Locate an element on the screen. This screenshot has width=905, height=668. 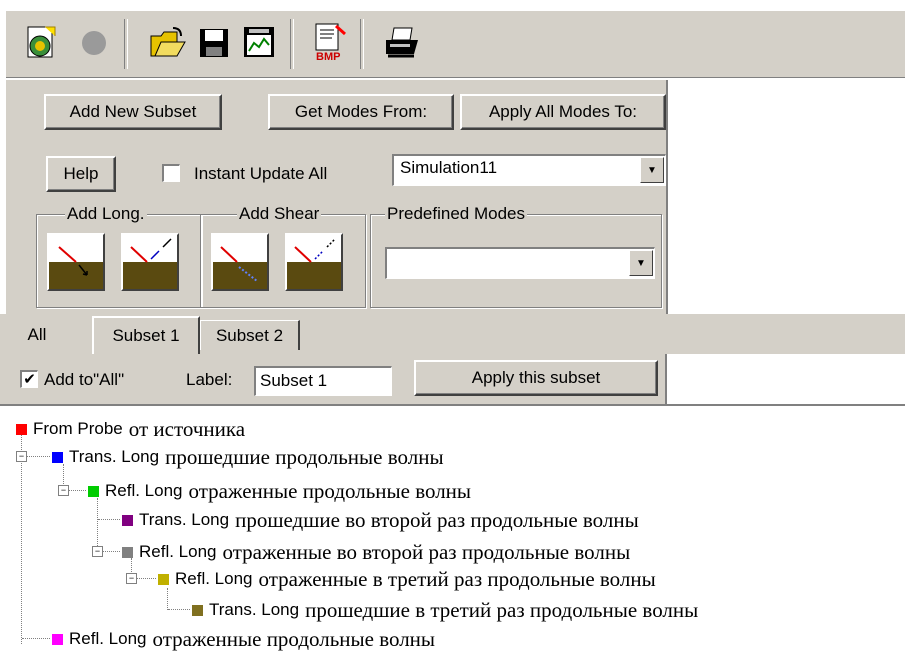
tree-node-annotation: прошедшие в третий раз продольные волны is located at coordinates (502, 609).